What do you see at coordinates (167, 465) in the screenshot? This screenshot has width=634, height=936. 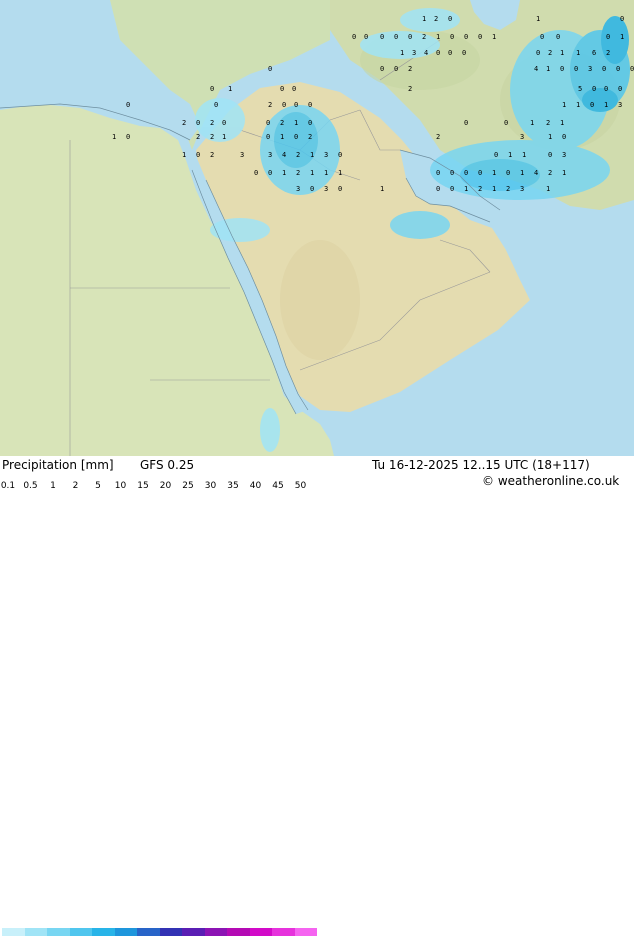 I see `model-label: GFS 0.25` at bounding box center [167, 465].